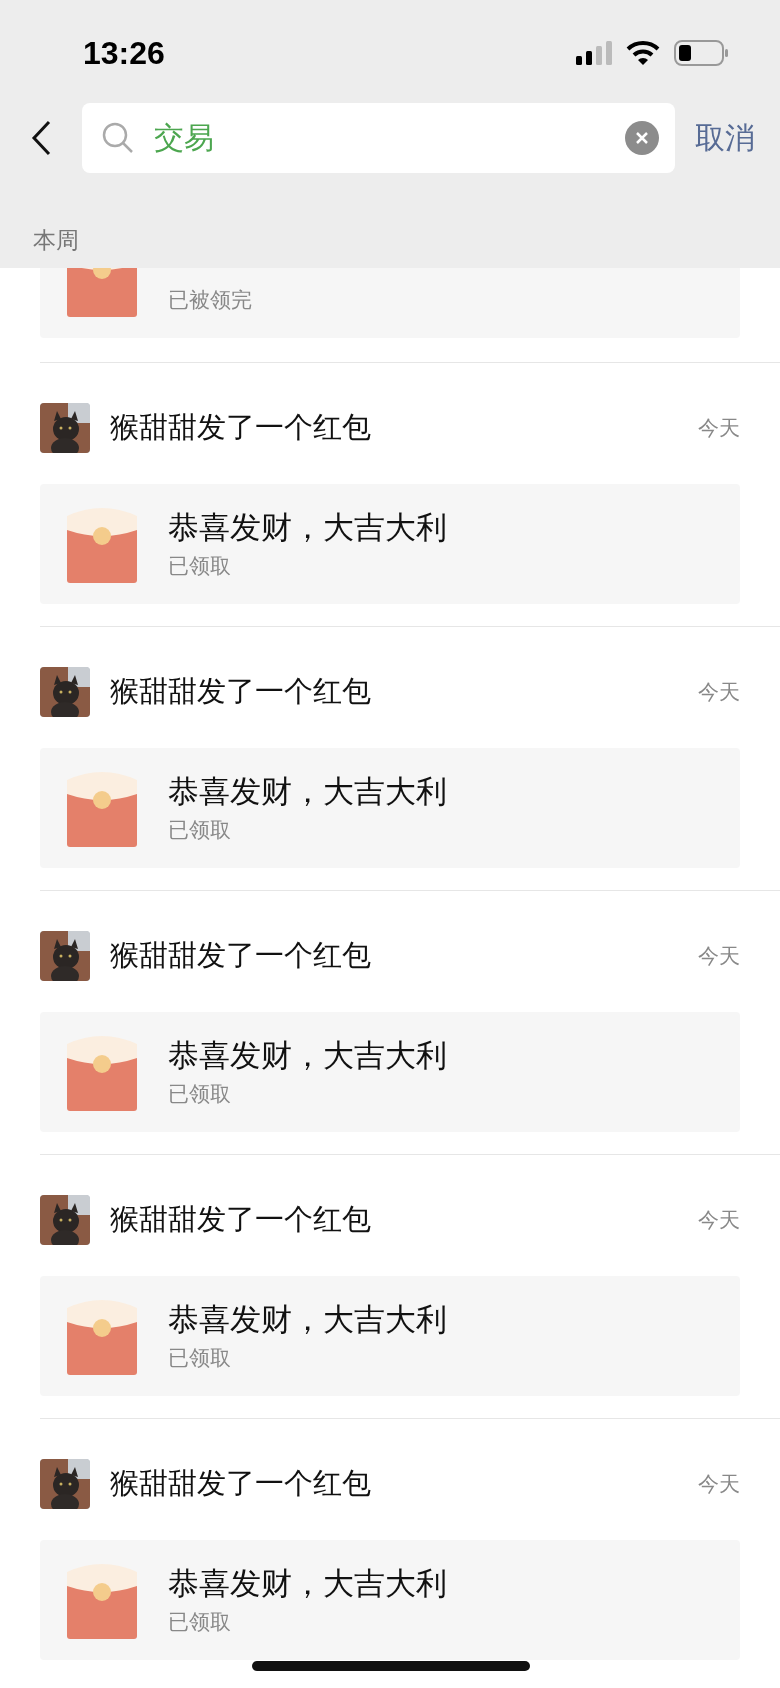 Image resolution: width=780 pixels, height=1688 pixels. Describe the element at coordinates (124, 53) in the screenshot. I see `status-time: 13:26` at that location.